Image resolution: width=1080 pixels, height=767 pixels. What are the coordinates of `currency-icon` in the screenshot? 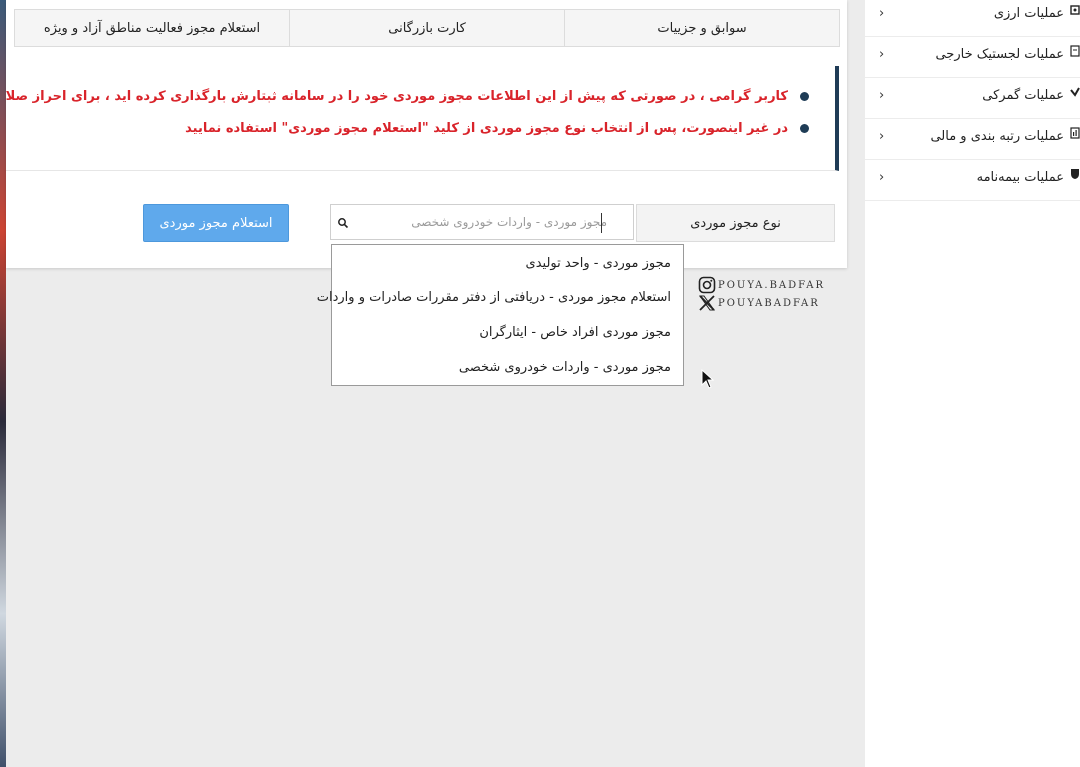 It's located at (1075, 10).